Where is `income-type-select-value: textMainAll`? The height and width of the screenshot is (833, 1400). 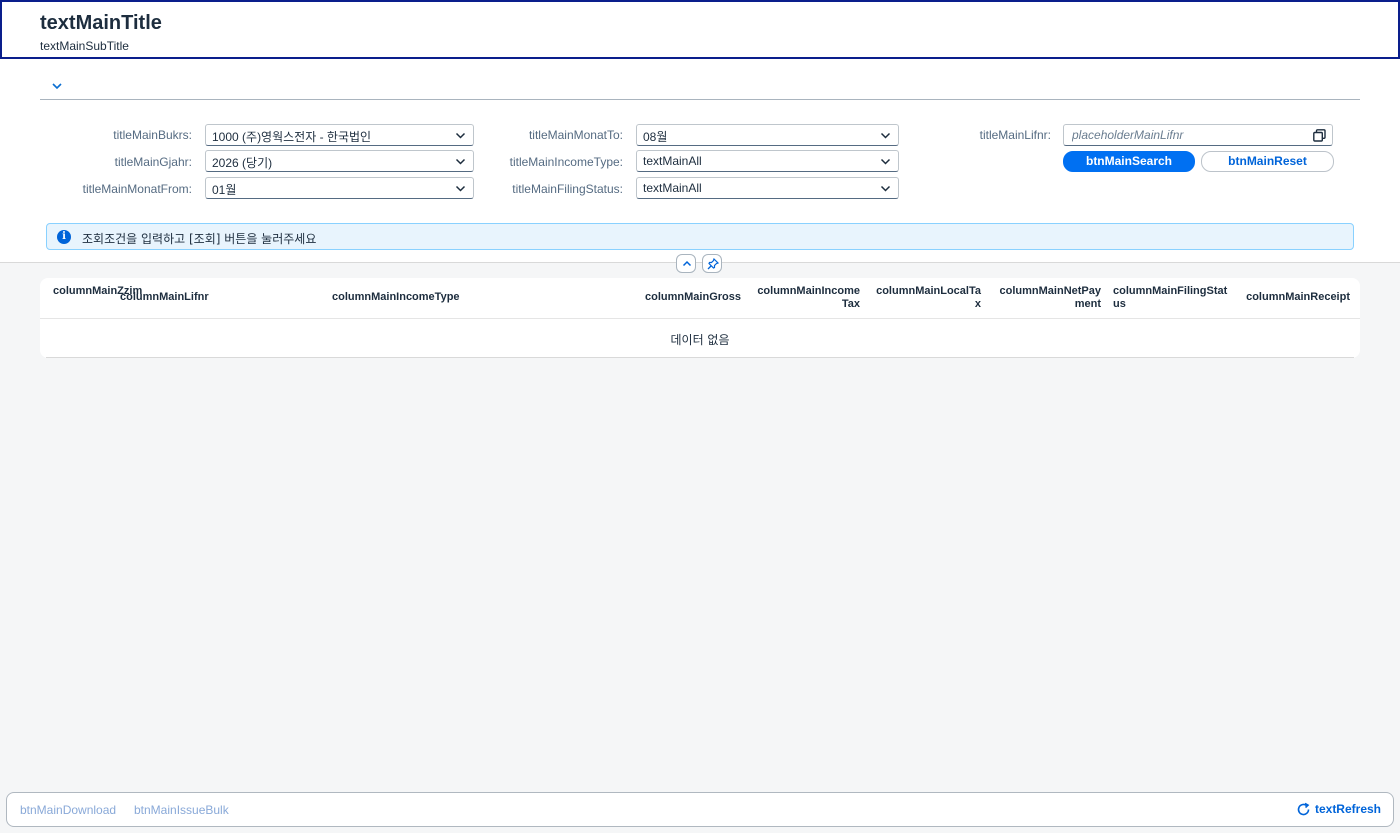
income-type-select-value: textMainAll is located at coordinates (672, 161).